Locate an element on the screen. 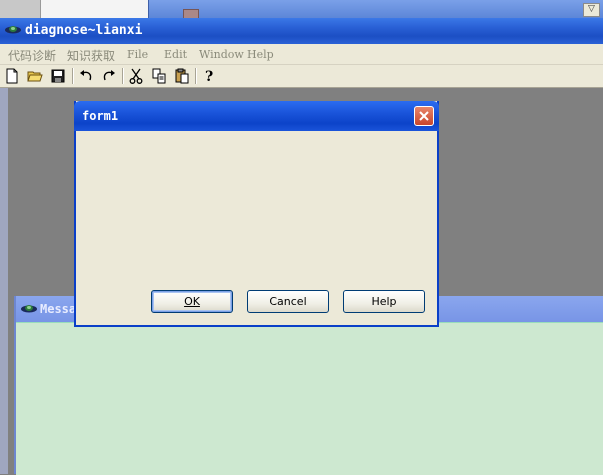  undo-icon is located at coordinates (86, 75).